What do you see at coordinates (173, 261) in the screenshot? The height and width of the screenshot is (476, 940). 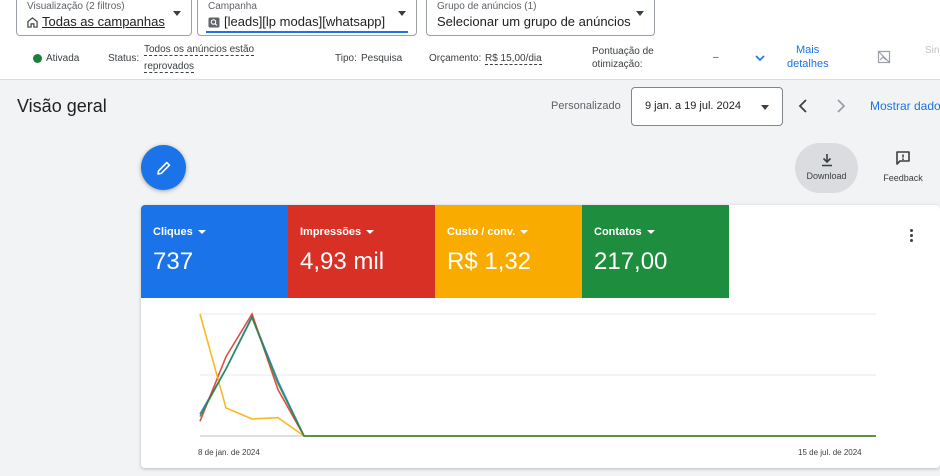 I see `metric-value: 737` at bounding box center [173, 261].